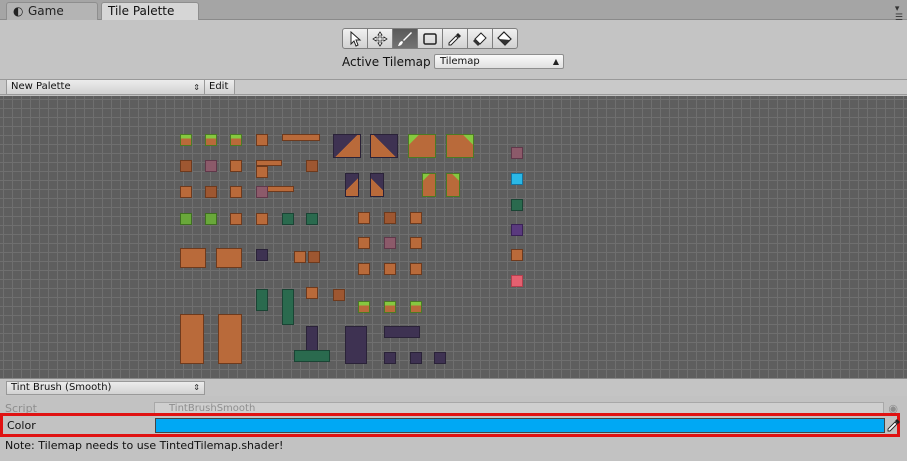 This screenshot has width=907, height=461. Describe the element at coordinates (61, 387) in the screenshot. I see `brush-dropdown-value: Tint Brush (Smooth)` at that location.